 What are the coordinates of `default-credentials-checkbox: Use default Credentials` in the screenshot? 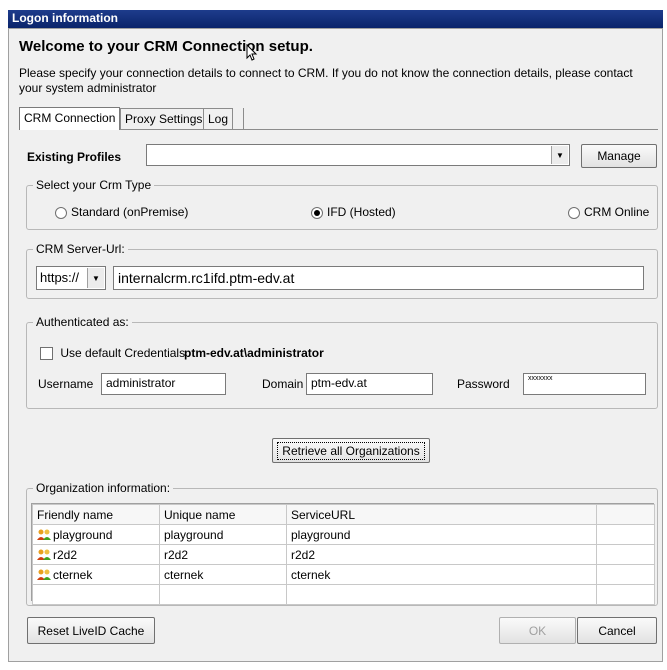 It's located at (112, 353).